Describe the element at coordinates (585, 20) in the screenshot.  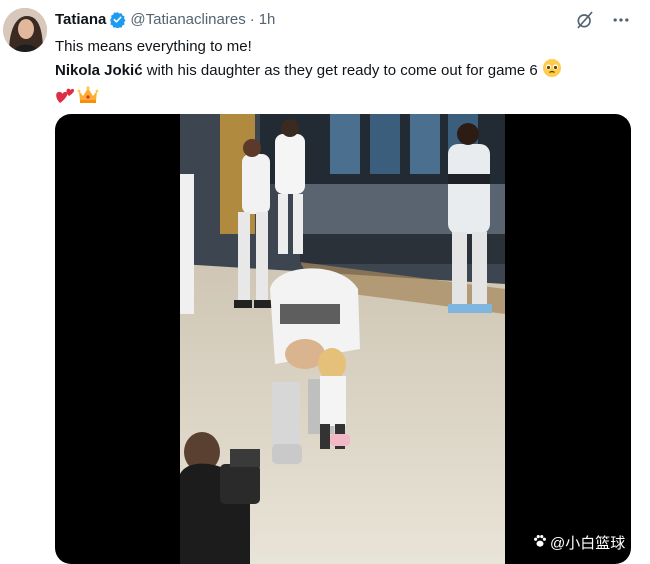
I see `grok-icon` at that location.